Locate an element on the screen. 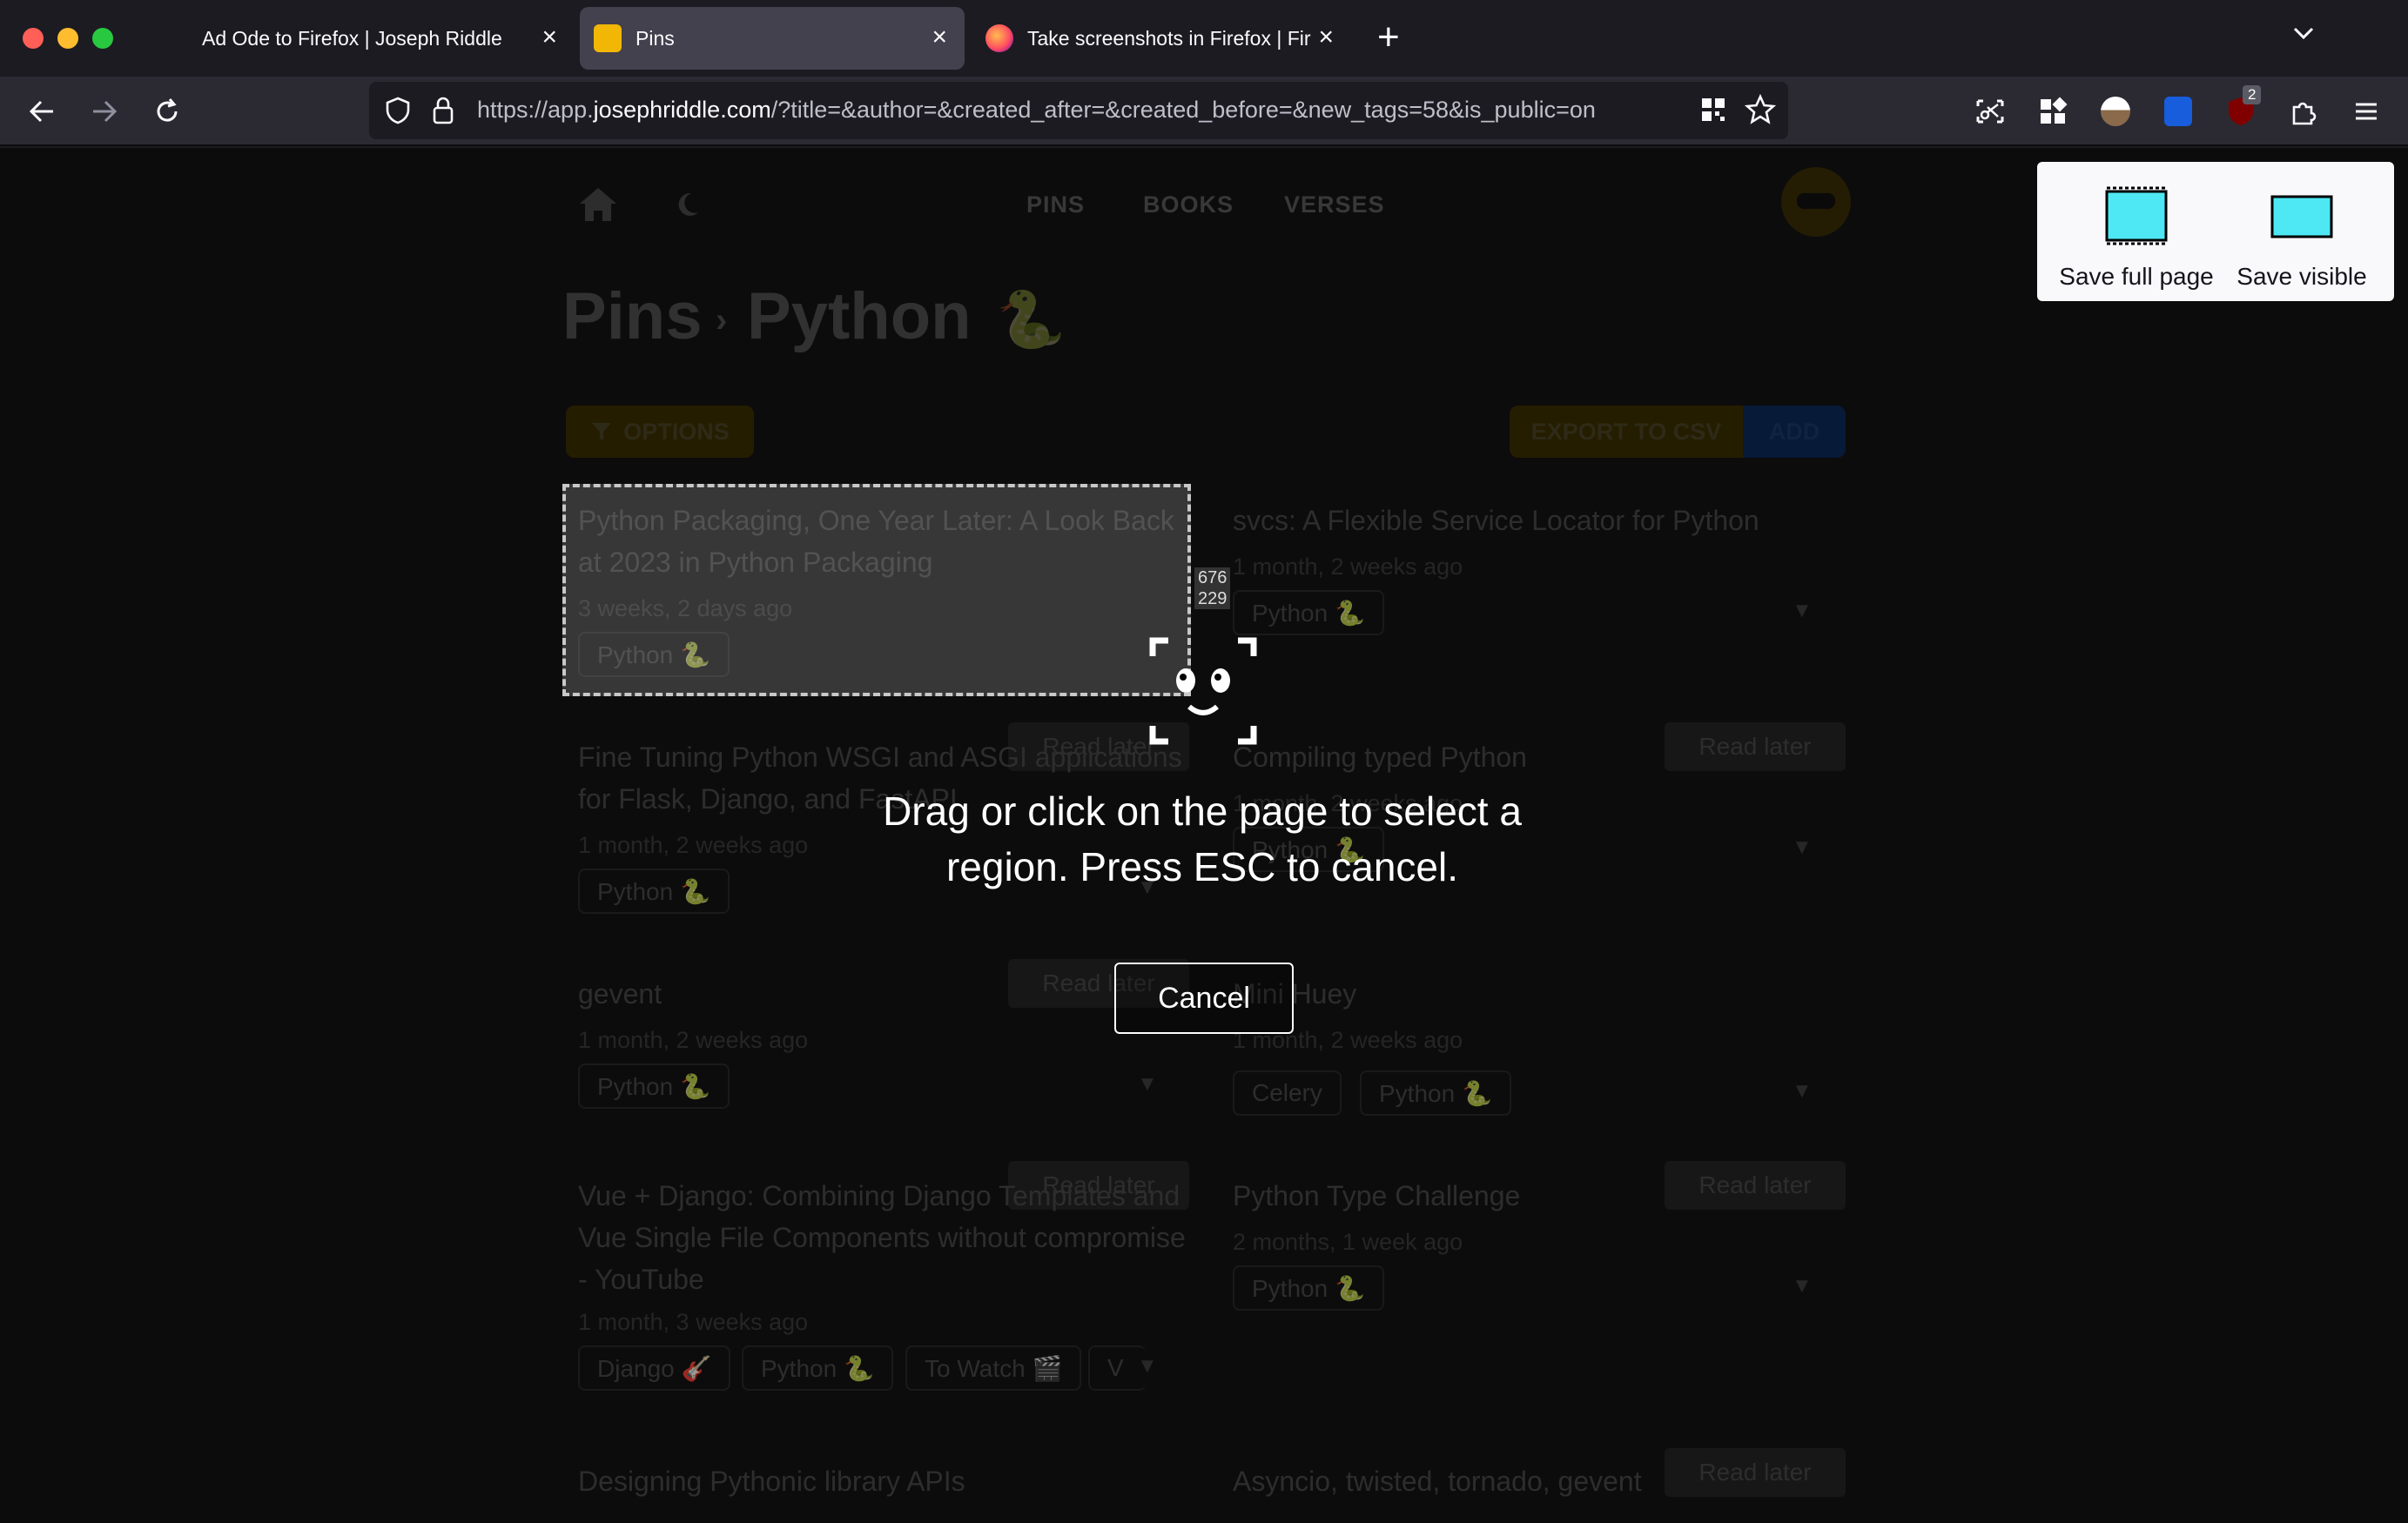 This screenshot has width=2408, height=1523. extension-grid-icon is located at coordinates (2053, 112).